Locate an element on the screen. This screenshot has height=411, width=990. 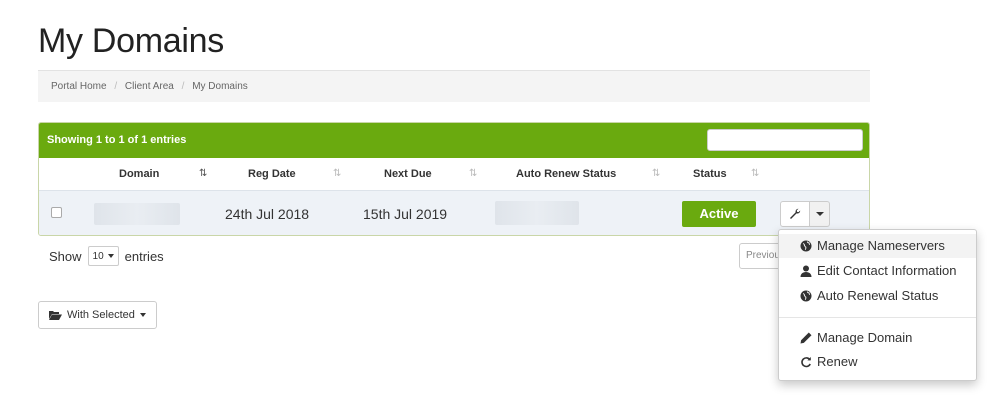
wrench-icon is located at coordinates (795, 213).